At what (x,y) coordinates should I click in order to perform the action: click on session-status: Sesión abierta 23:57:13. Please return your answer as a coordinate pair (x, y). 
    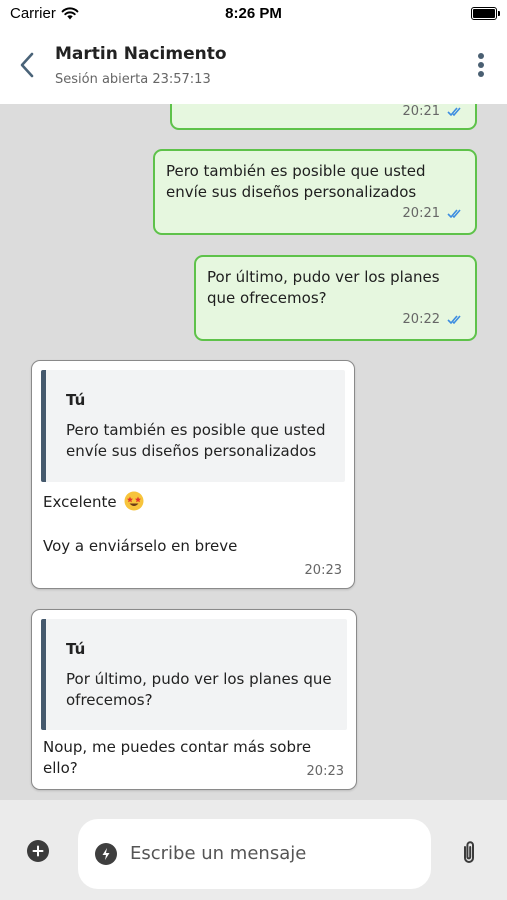
    Looking at the image, I should click on (133, 79).